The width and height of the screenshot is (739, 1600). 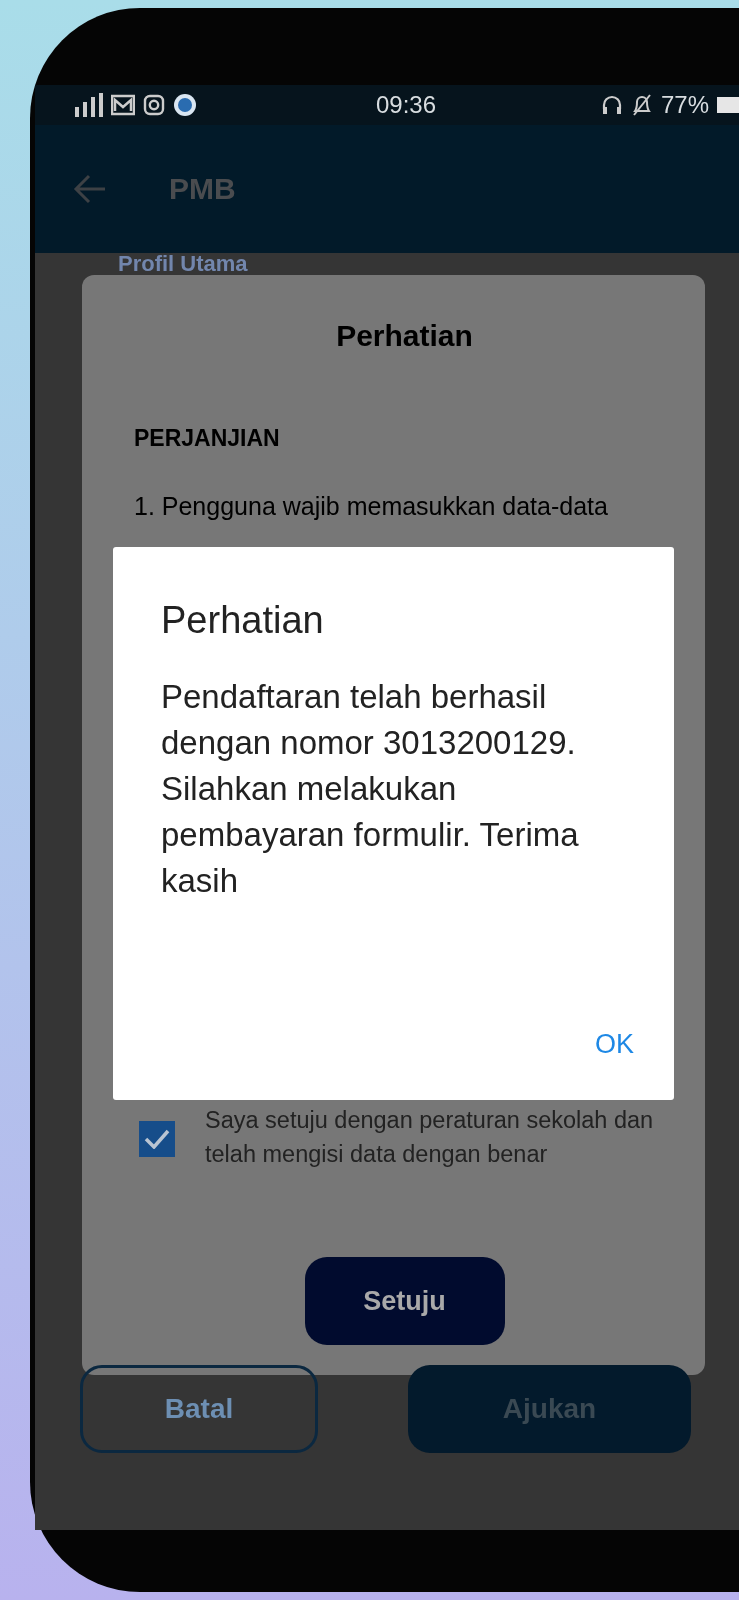 What do you see at coordinates (406, 105) in the screenshot?
I see `status-time: 09:36` at bounding box center [406, 105].